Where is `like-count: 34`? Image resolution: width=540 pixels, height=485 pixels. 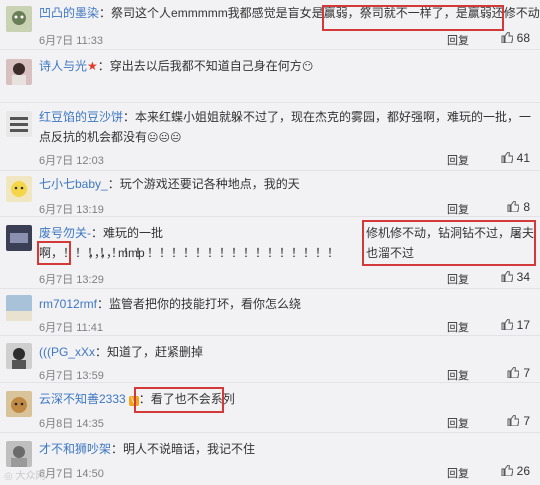 like-count: 34 is located at coordinates (523, 277).